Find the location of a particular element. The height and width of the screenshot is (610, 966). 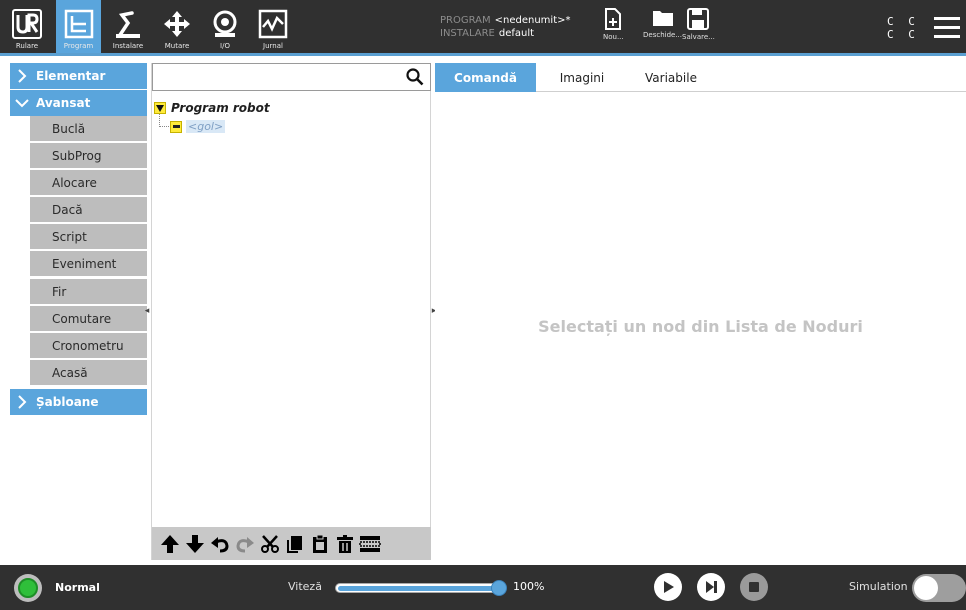

tab-variables-label: Variabile is located at coordinates (671, 77).